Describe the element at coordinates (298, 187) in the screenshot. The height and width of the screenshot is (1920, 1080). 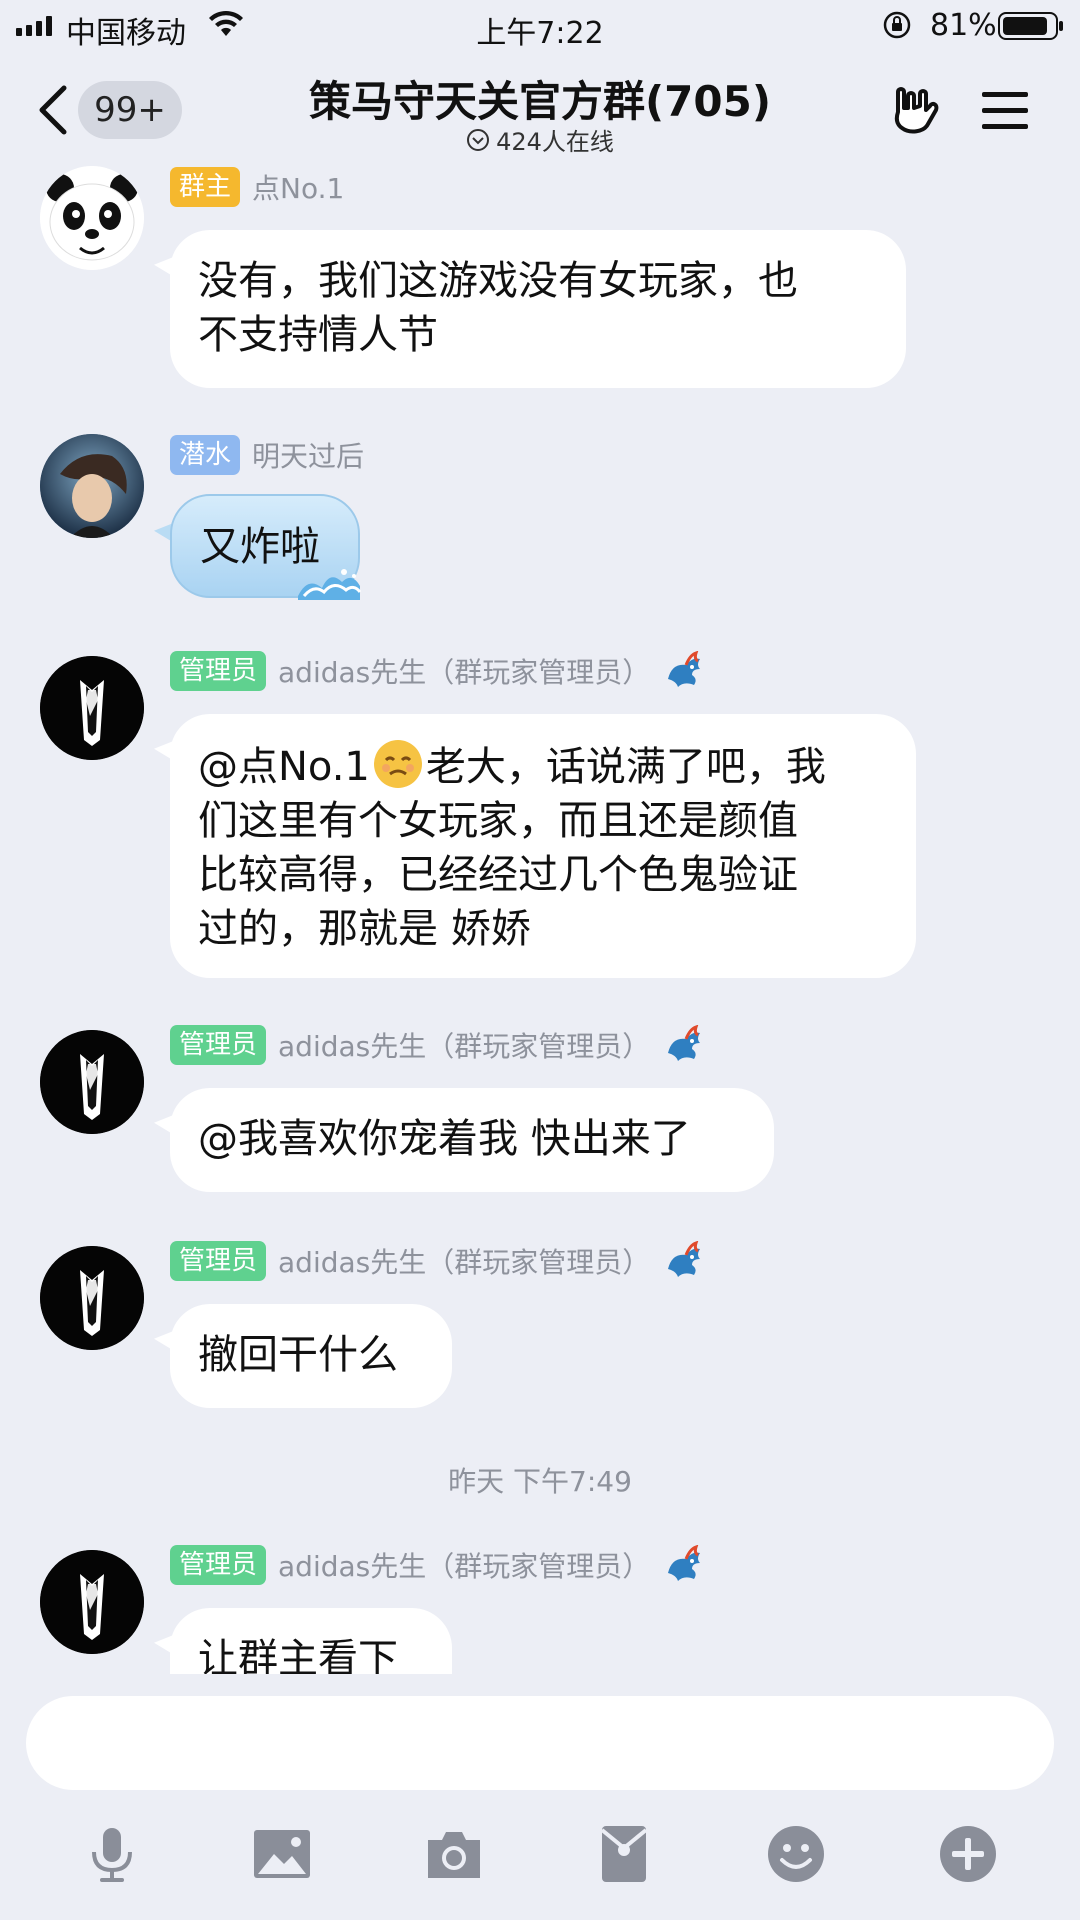
I see `sender-name: 点No.1` at that location.